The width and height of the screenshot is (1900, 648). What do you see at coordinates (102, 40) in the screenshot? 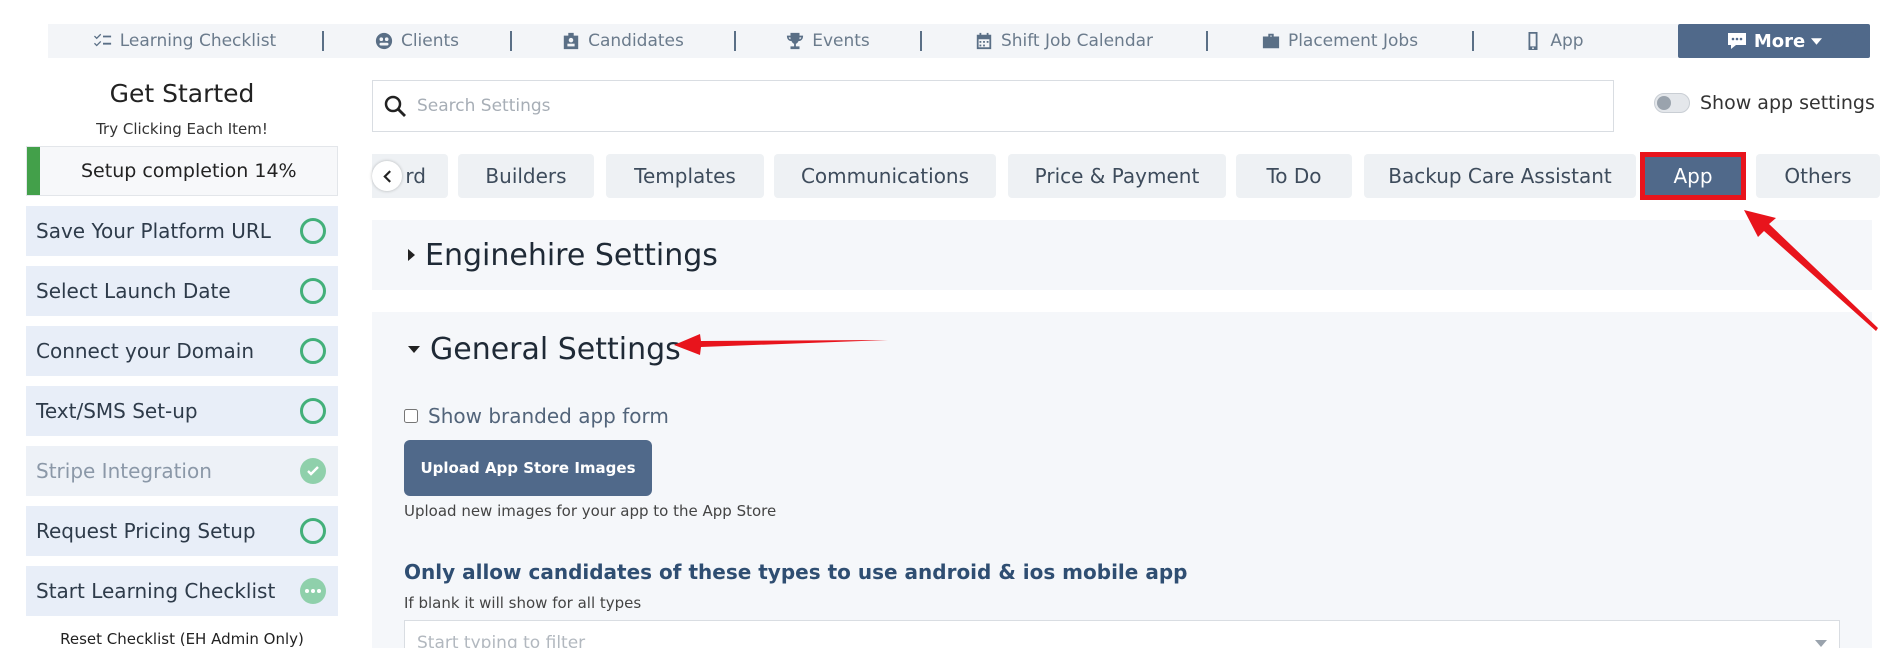
I see `checklist-icon` at bounding box center [102, 40].